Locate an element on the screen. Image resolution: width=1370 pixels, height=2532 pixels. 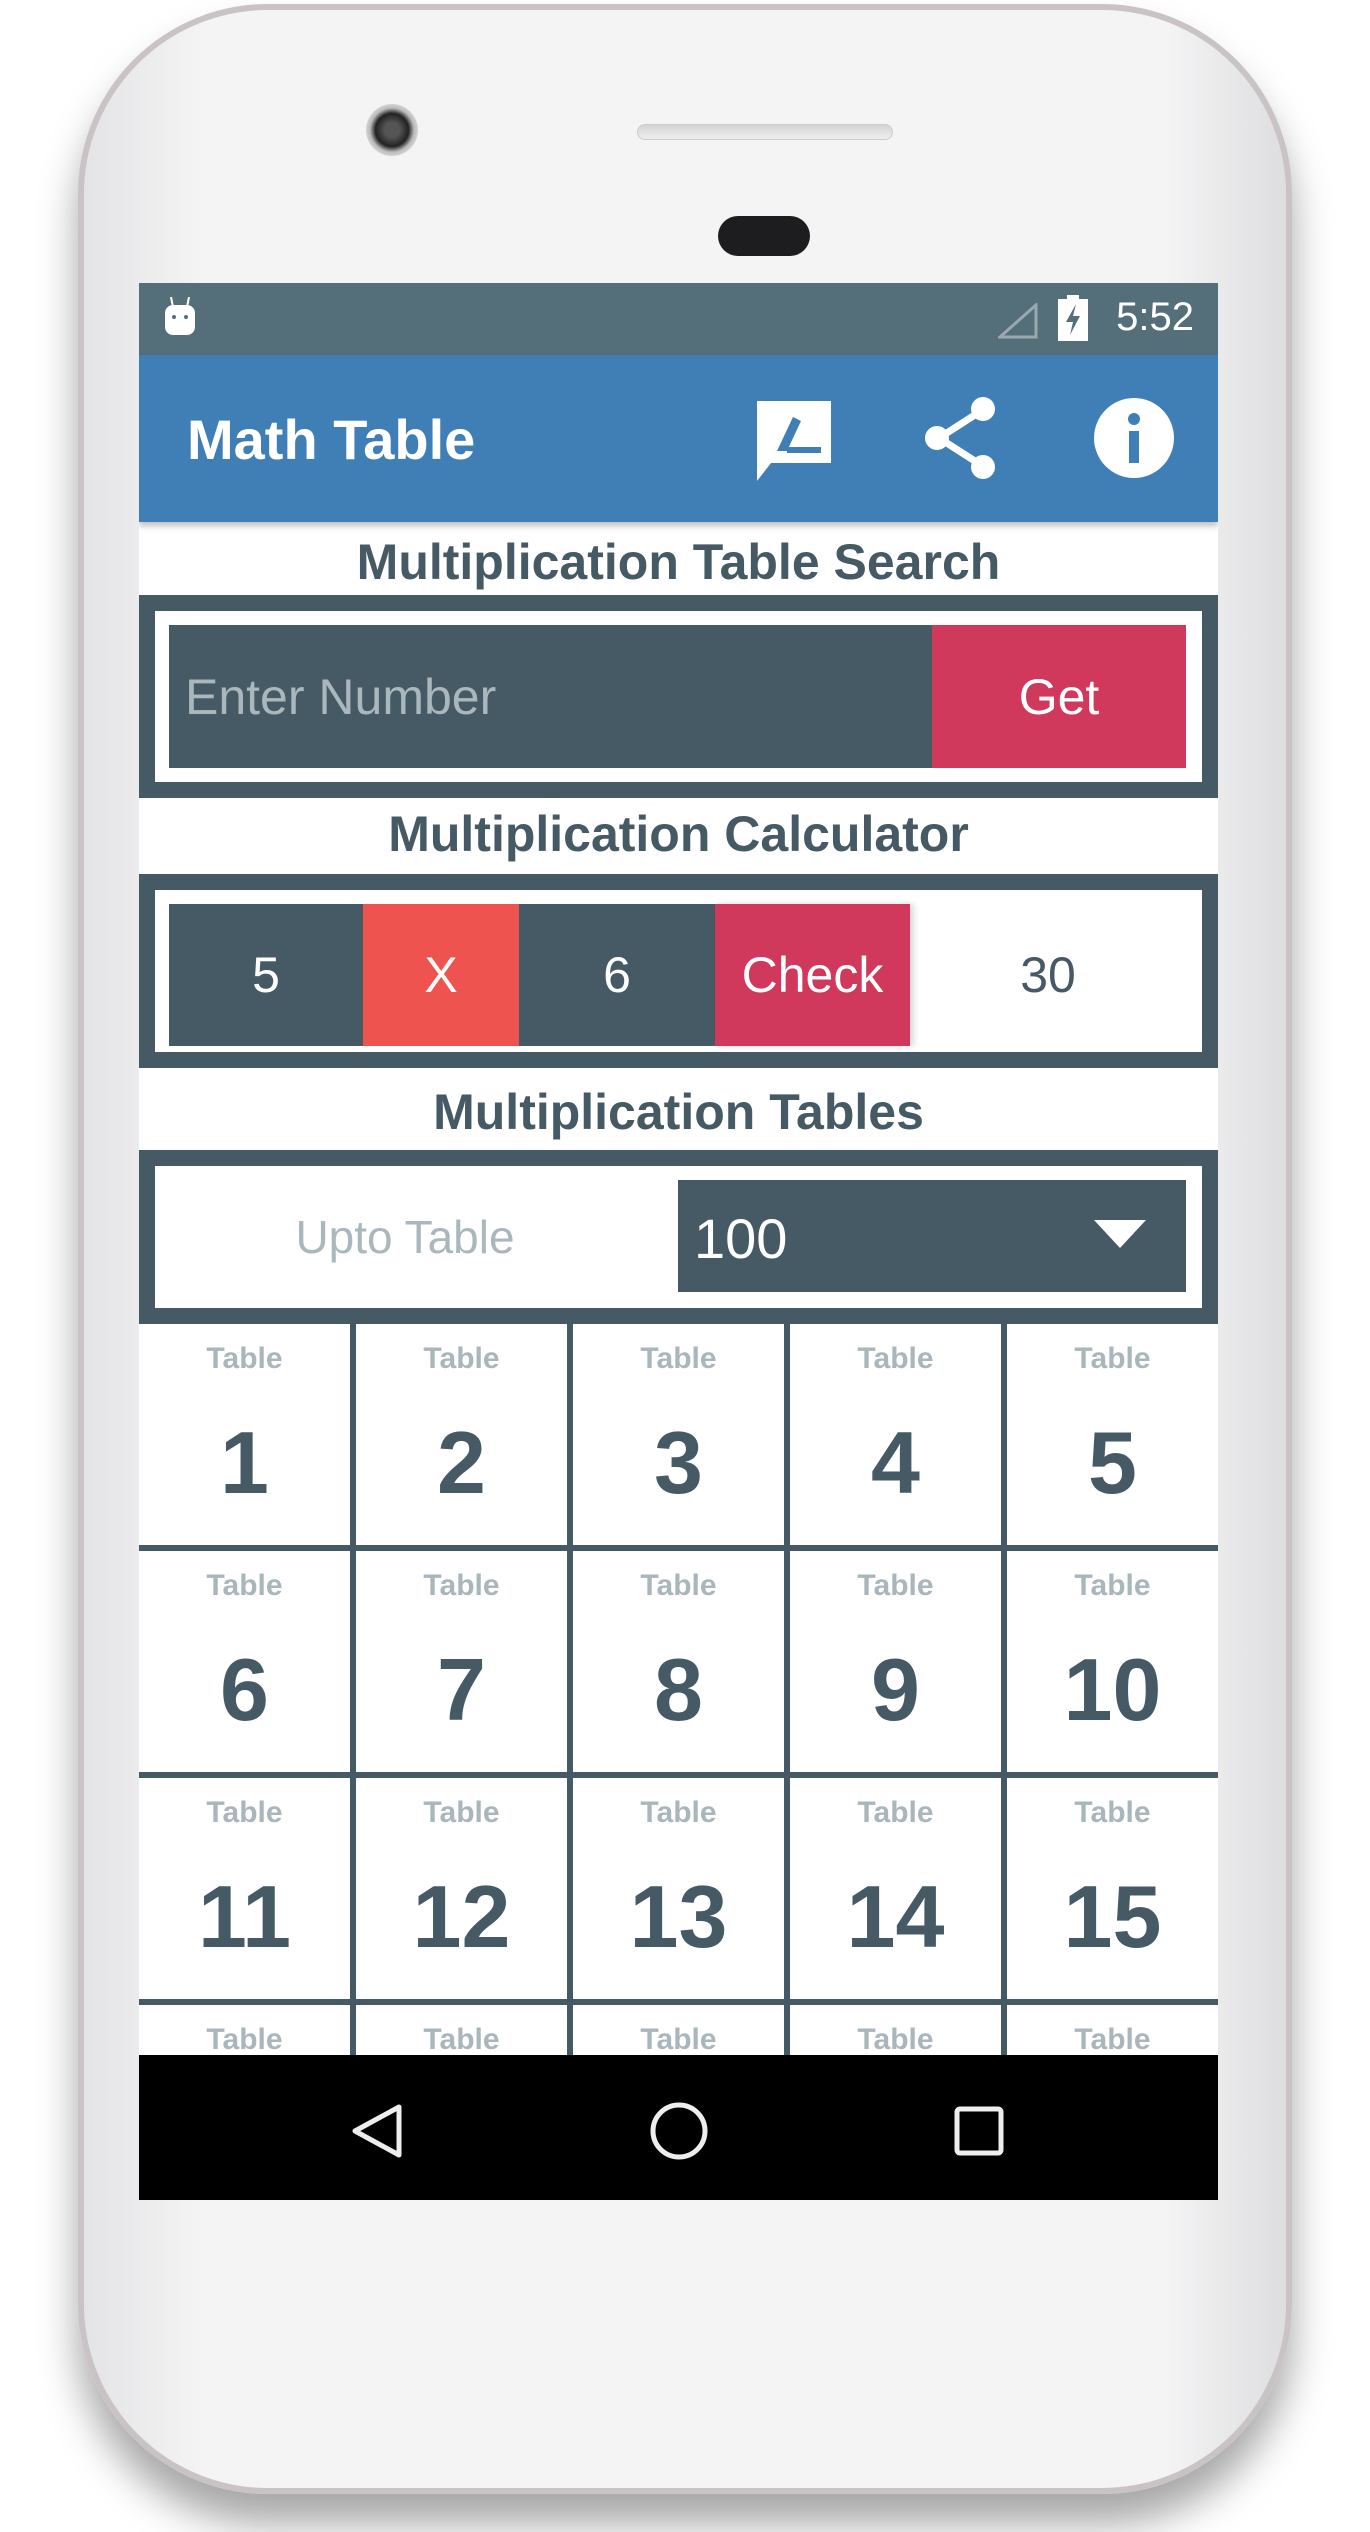
battery-charging-icon is located at coordinates (1073, 318).